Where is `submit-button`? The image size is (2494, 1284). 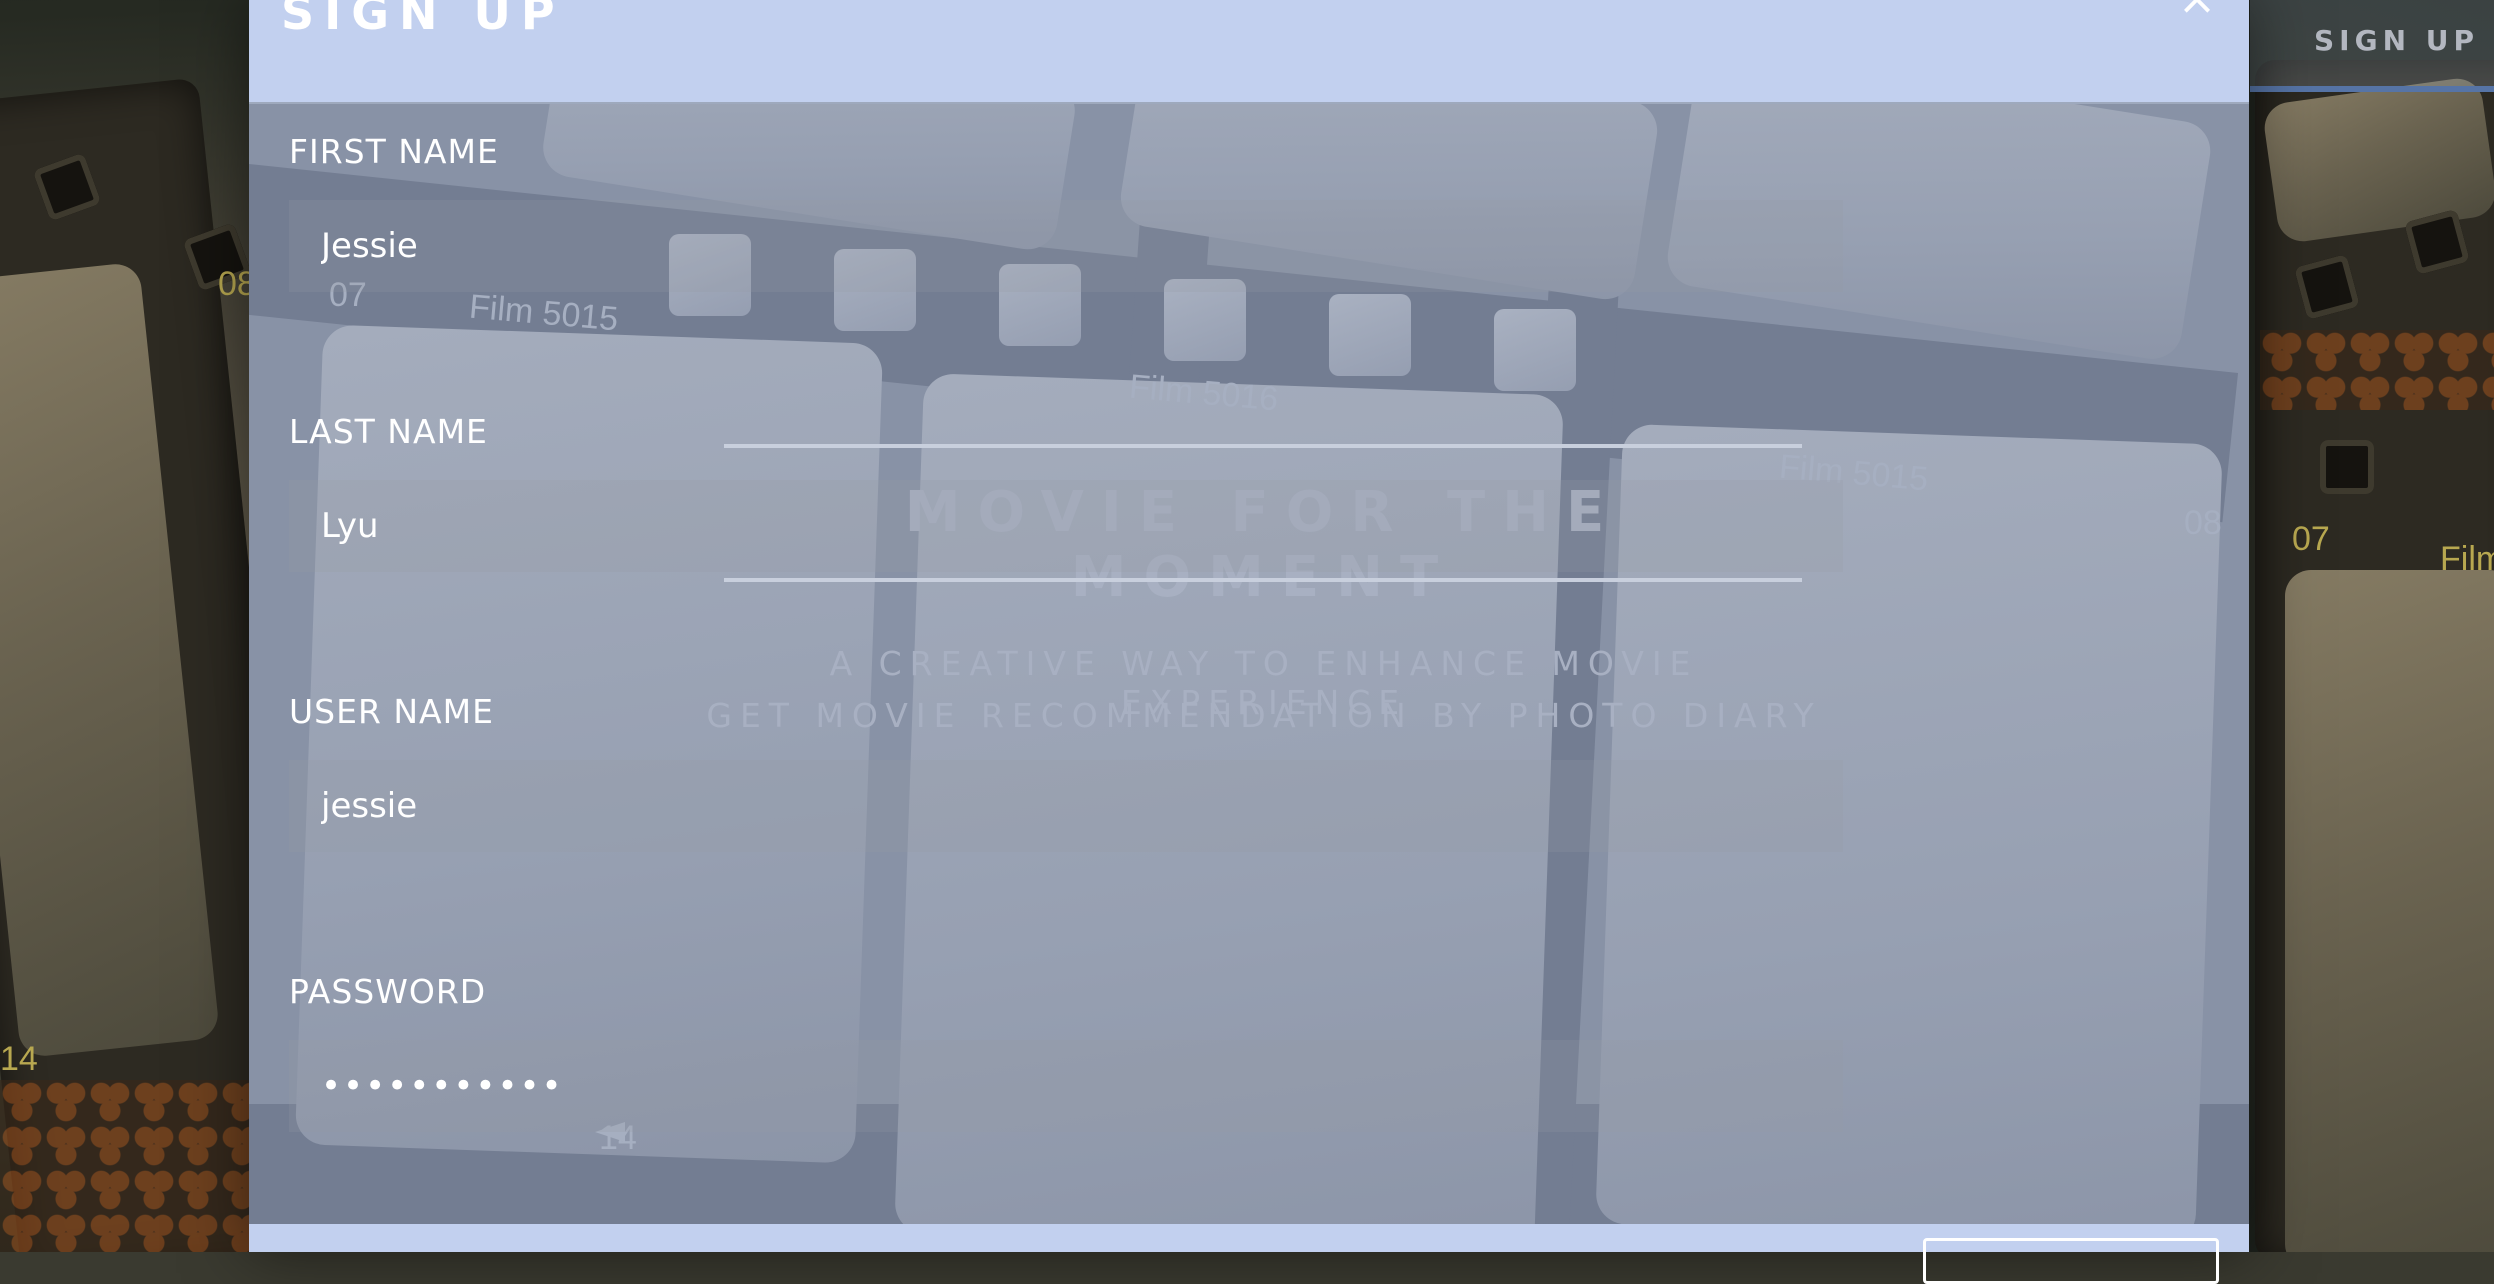
submit-button is located at coordinates (2071, 1261).